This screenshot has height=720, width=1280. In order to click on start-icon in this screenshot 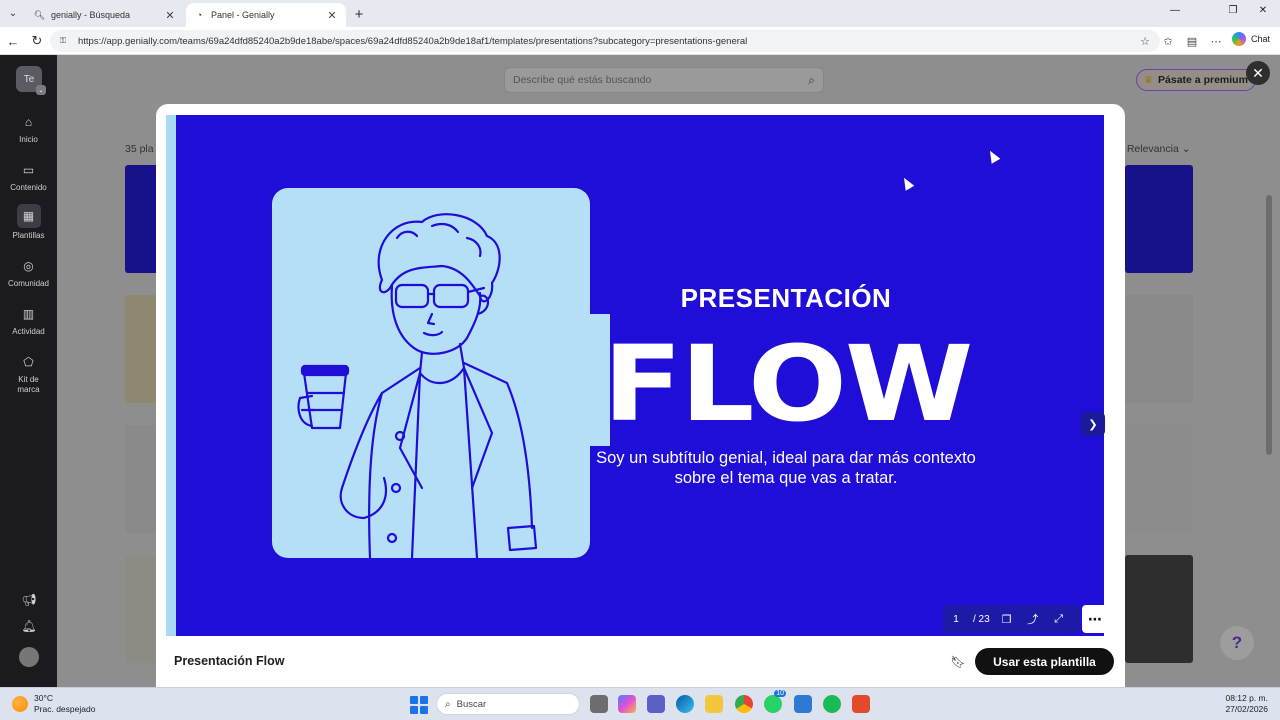, I will do `click(419, 705)`.